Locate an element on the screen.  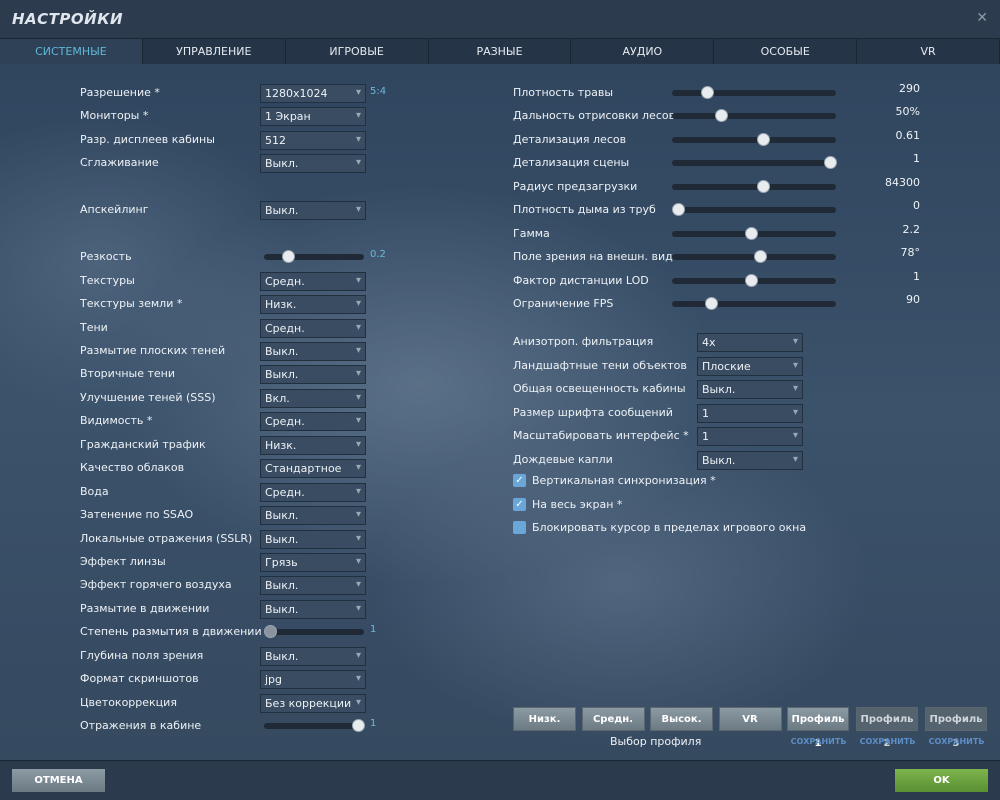
setting-label: Ландшафтные тени объектов is located at coordinates (600, 365).